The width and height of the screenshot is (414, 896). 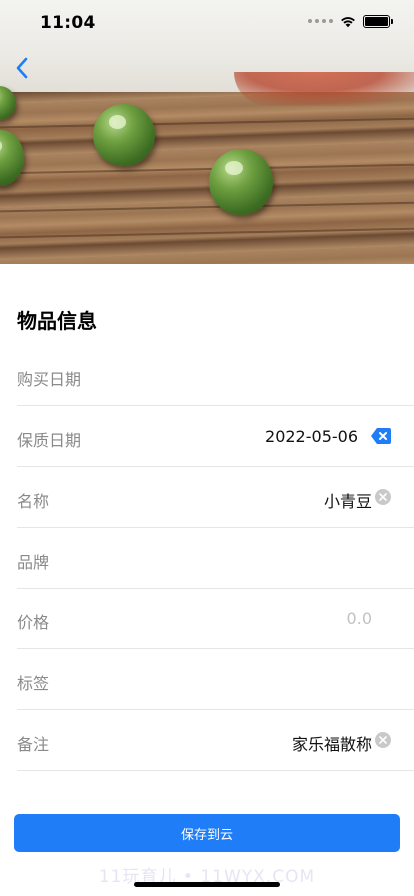 What do you see at coordinates (381, 436) in the screenshot?
I see `delete-backward-icon` at bounding box center [381, 436].